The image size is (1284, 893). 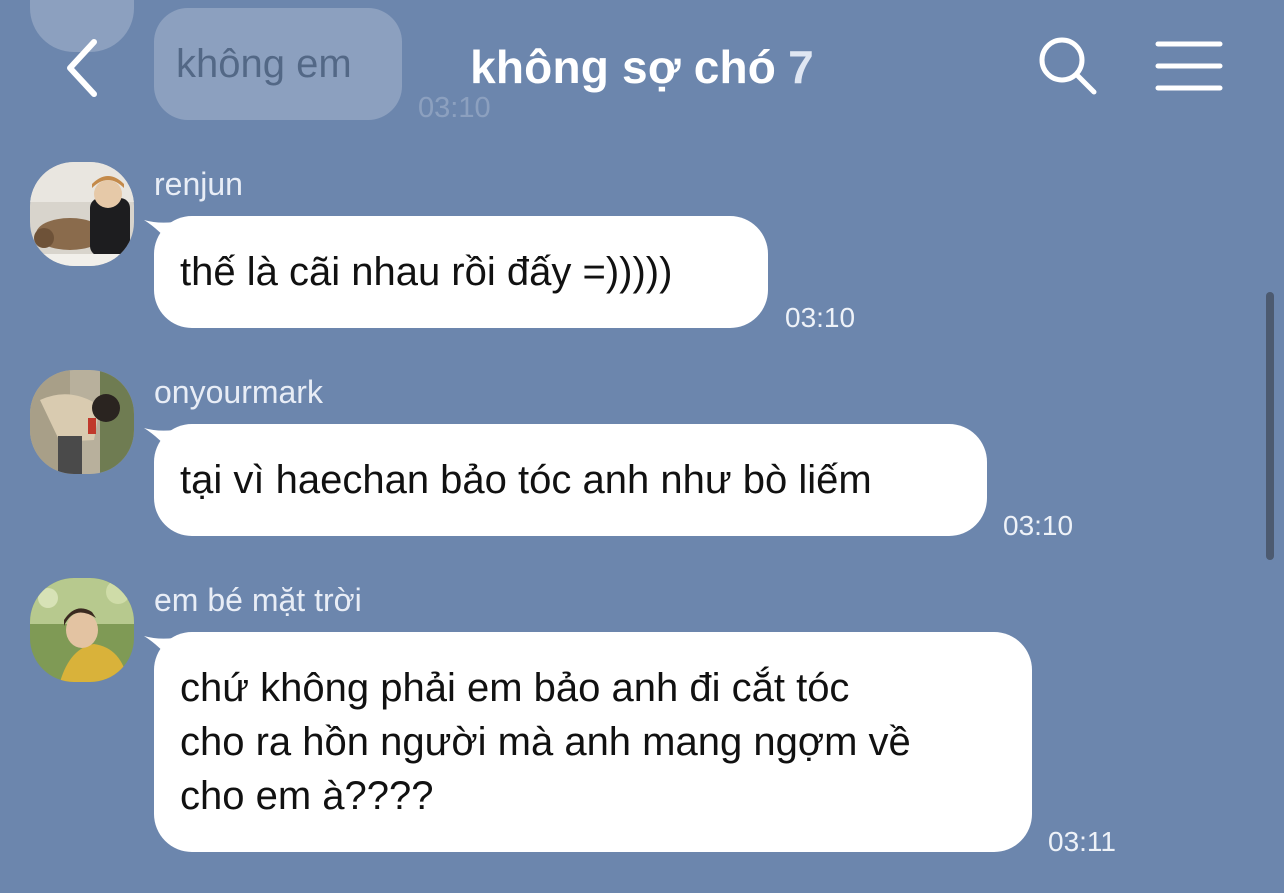 I want to click on avatar-photo-person-bending, so click(x=82, y=422).